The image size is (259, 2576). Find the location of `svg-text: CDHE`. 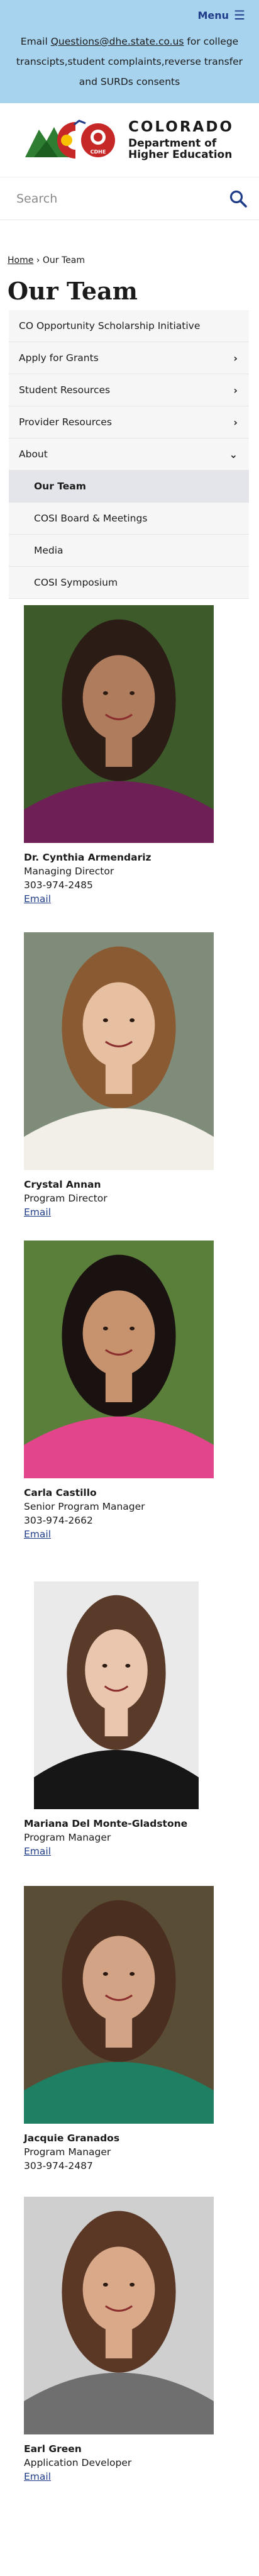

svg-text: CDHE is located at coordinates (99, 152).